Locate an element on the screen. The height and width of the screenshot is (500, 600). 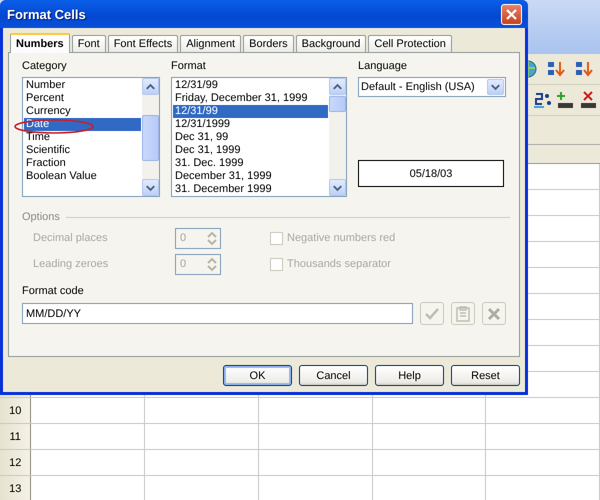
tab: Alignment is located at coordinates (211, 43).